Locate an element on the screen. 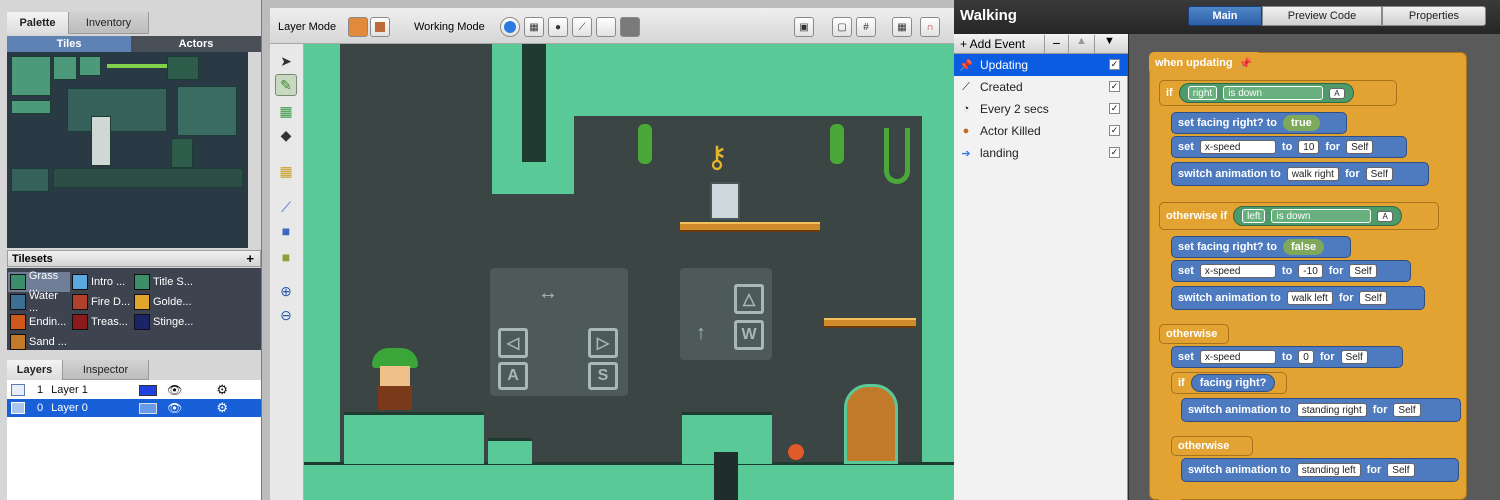 The height and width of the screenshot is (500, 1500). rect-tool: ■ is located at coordinates (286, 231).